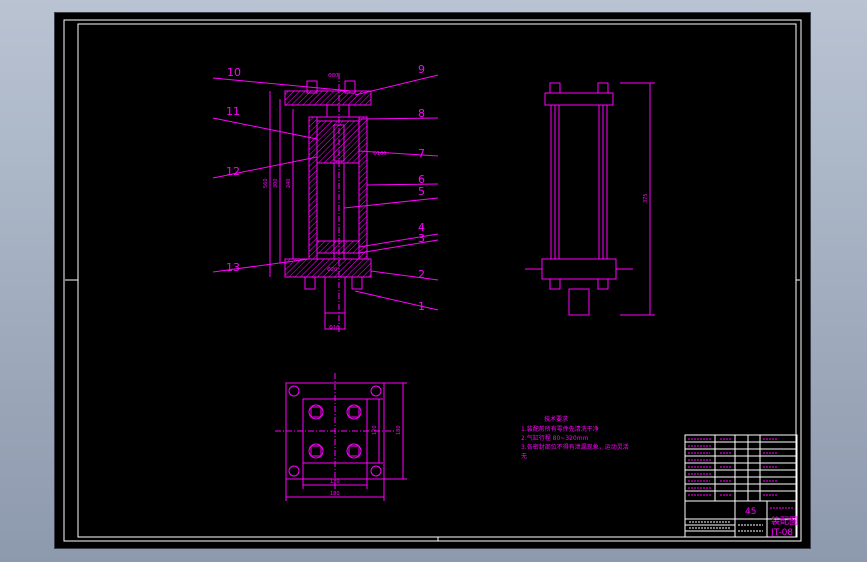  I want to click on scale-value: 45, so click(750, 512).